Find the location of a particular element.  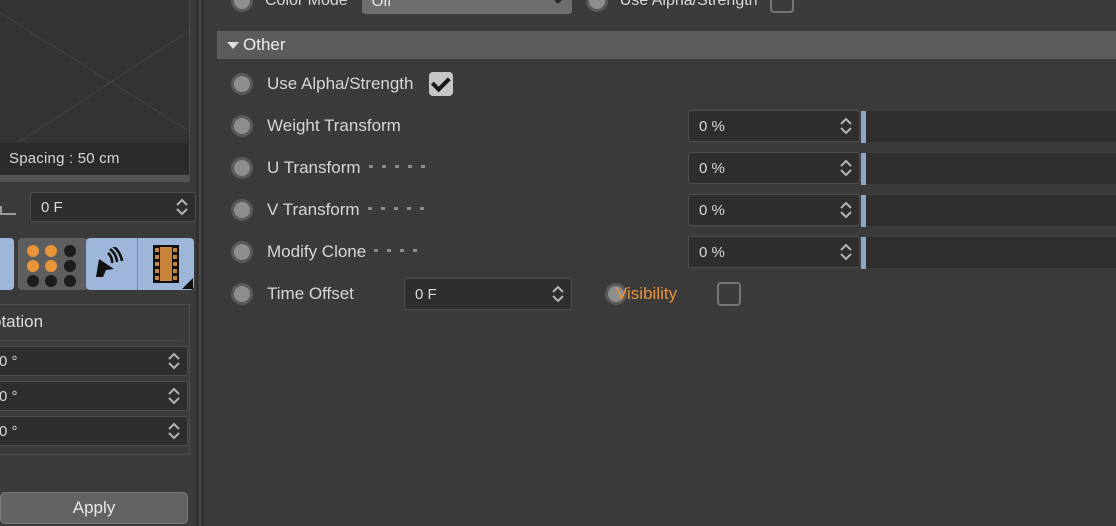

rotation-group: otation 0 ° 0 ° is located at coordinates (95, 379).